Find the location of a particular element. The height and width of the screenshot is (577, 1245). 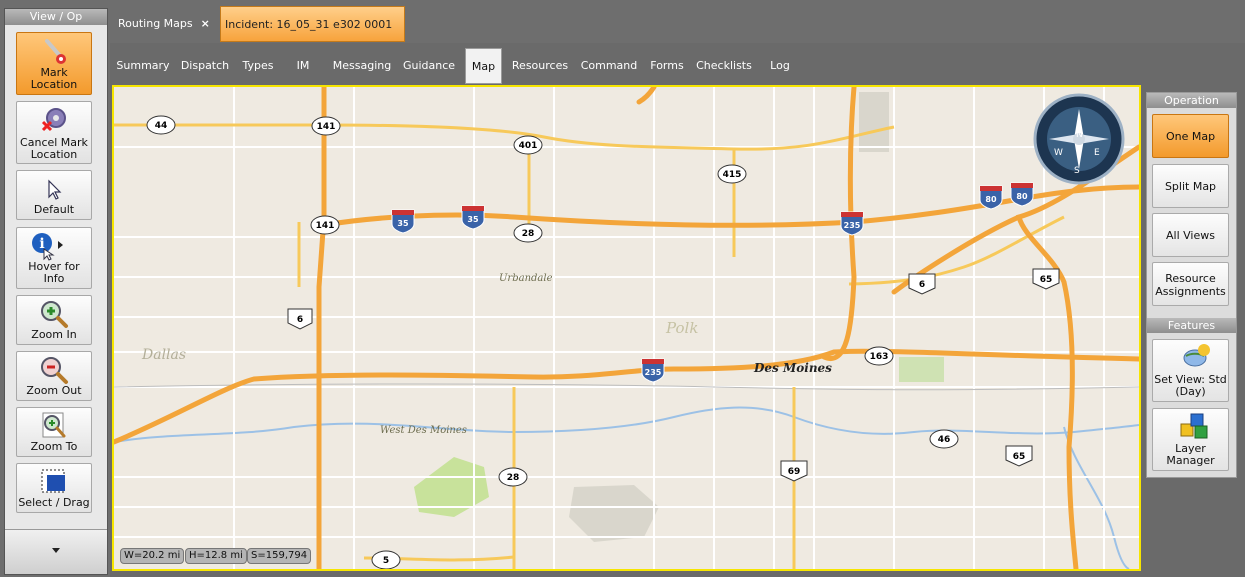

select-drag-label: Select / Drag is located at coordinates (54, 502).